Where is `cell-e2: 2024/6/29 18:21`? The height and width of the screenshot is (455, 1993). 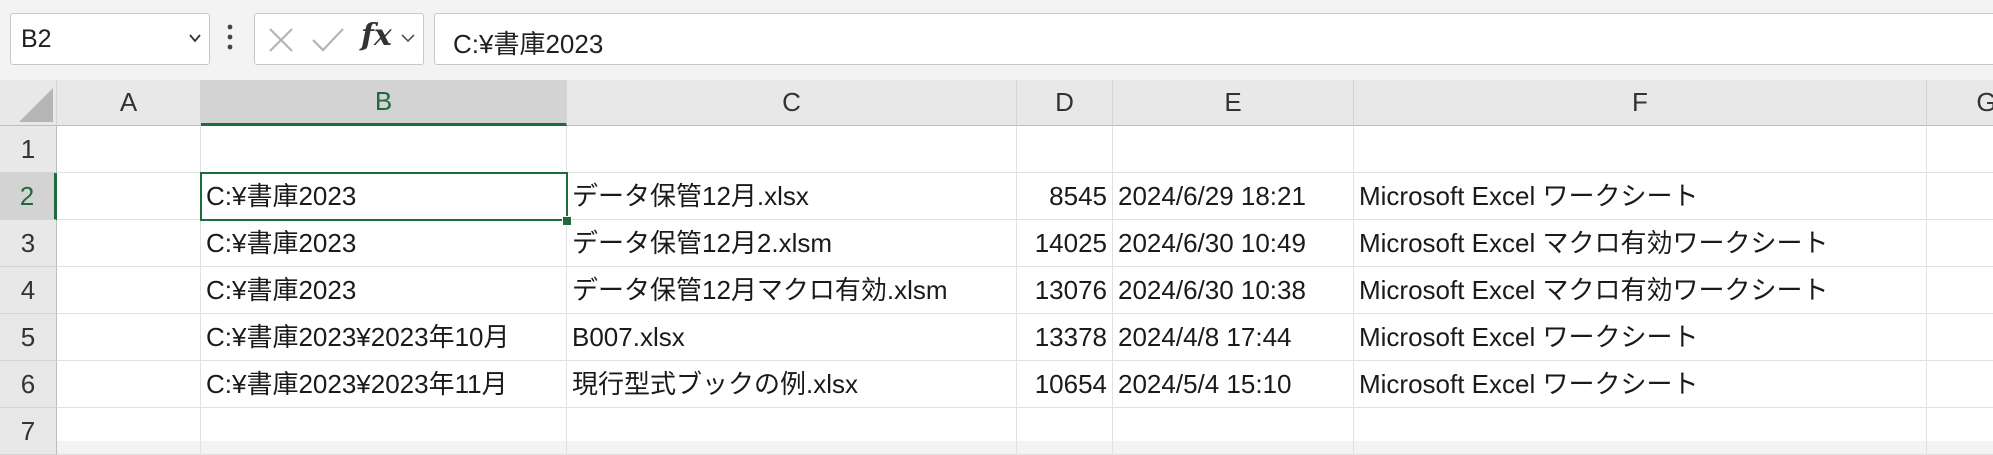 cell-e2: 2024/6/29 18:21 is located at coordinates (1233, 196).